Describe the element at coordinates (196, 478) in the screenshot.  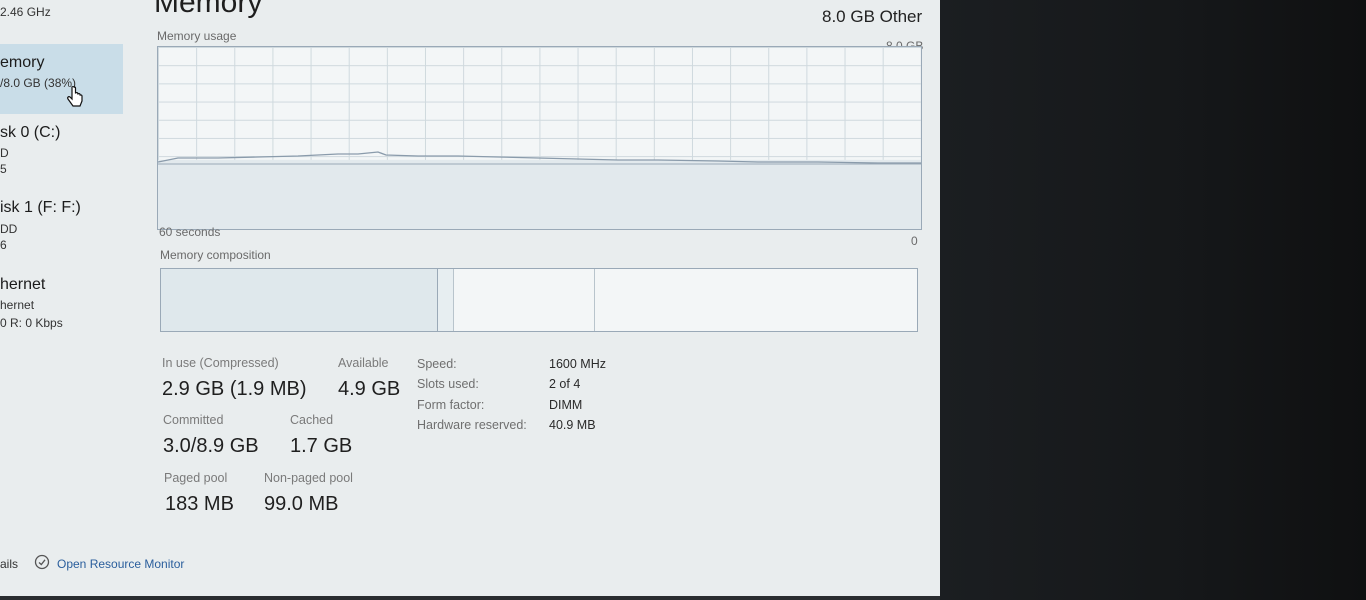
I see `paged-pool-label: Paged pool` at that location.